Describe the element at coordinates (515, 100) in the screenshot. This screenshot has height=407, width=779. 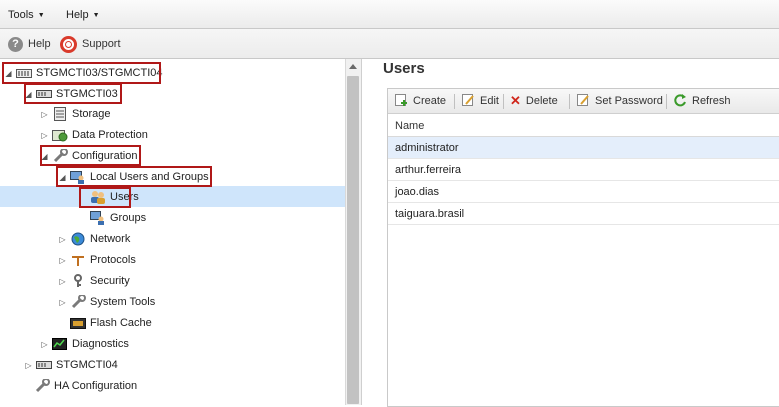
I see `delete-icon: ✕` at that location.